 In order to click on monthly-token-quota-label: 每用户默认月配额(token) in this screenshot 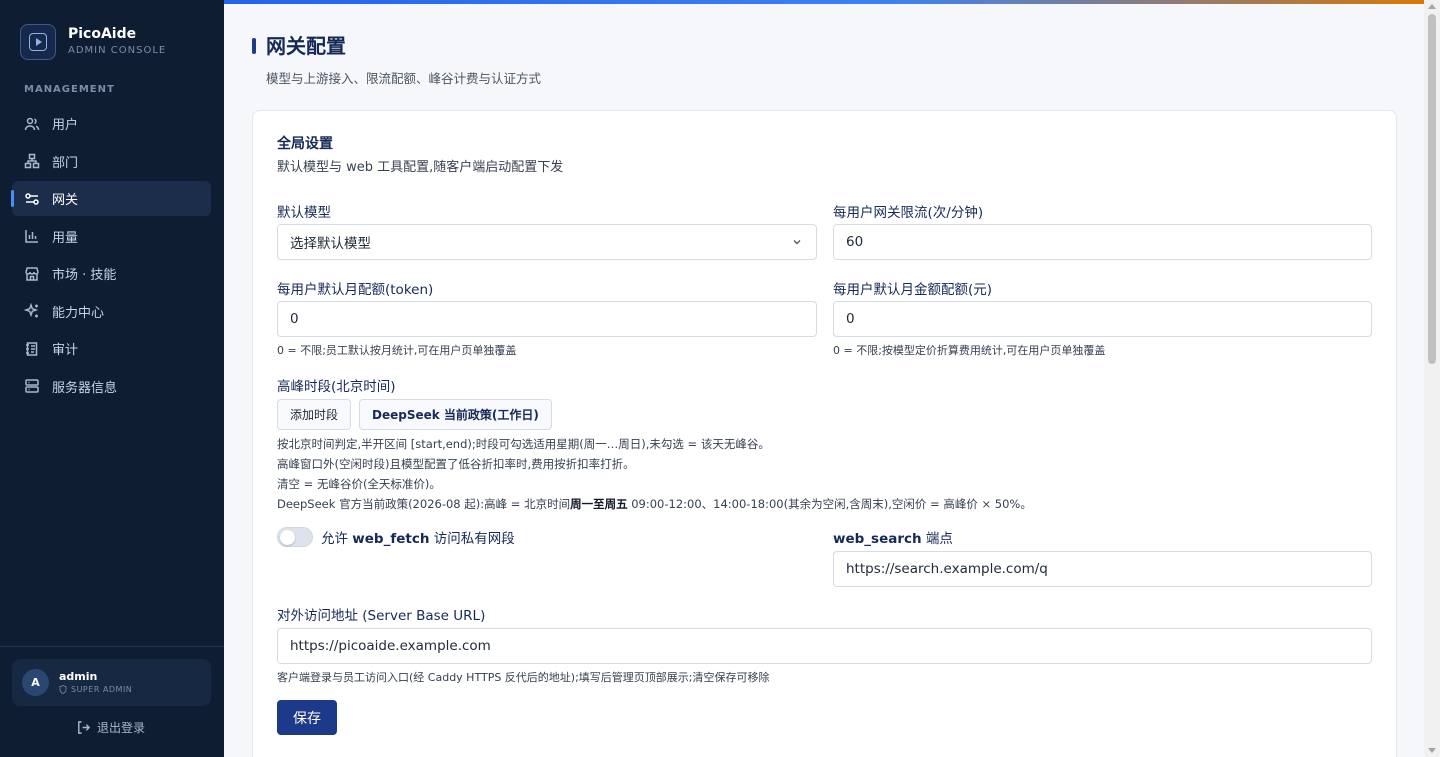, I will do `click(355, 290)`.